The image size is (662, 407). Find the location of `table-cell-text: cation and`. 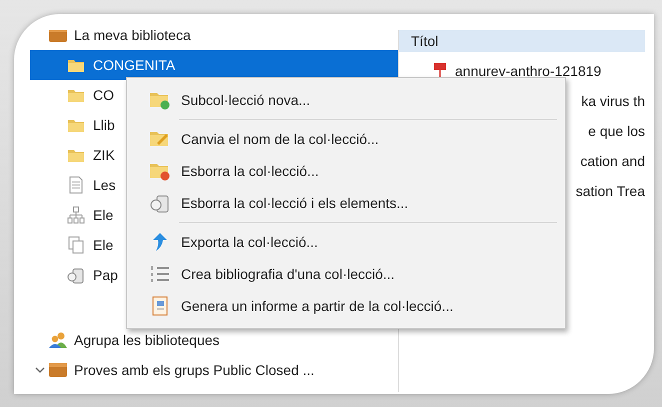

table-cell-text: cation and is located at coordinates (612, 161).